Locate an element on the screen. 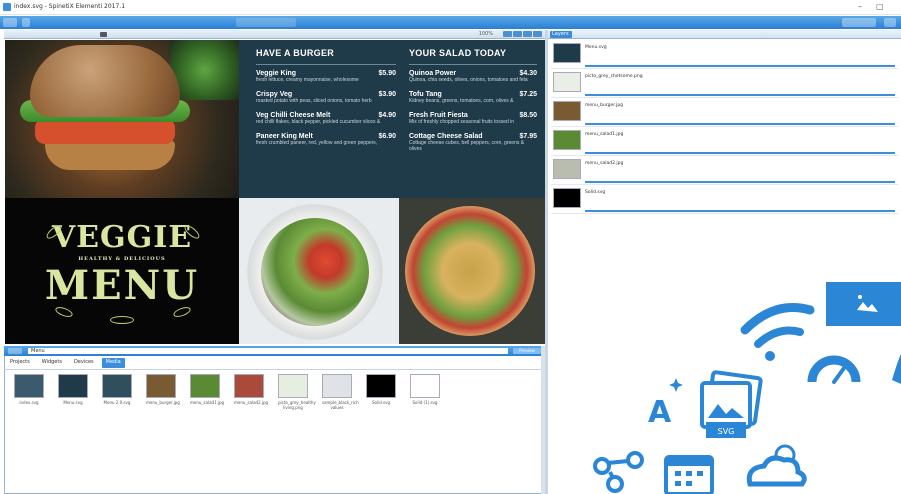 This screenshot has height=494, width=901. toolbar-right-group is located at coordinates (859, 22).